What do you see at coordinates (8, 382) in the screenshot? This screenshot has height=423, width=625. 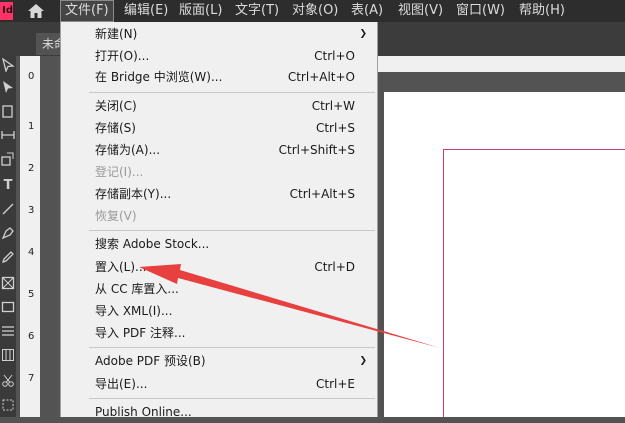 I see `scissors-tool-icon` at bounding box center [8, 382].